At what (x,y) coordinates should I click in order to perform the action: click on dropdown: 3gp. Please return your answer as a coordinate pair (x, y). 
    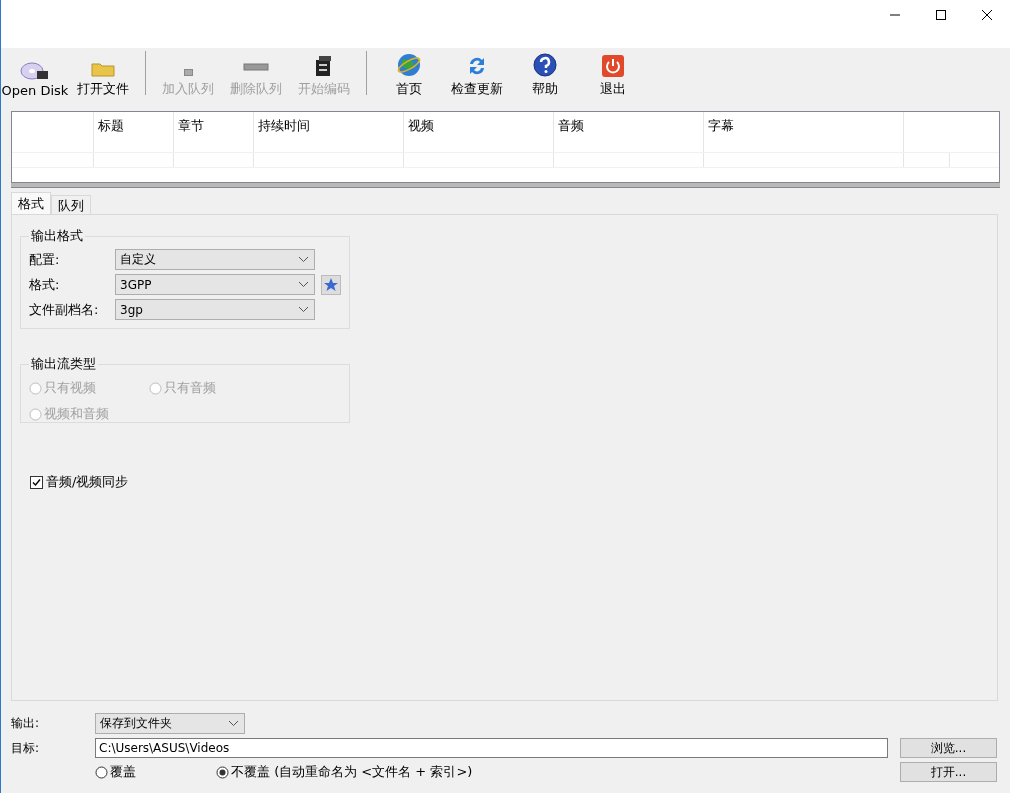
    Looking at the image, I should click on (215, 309).